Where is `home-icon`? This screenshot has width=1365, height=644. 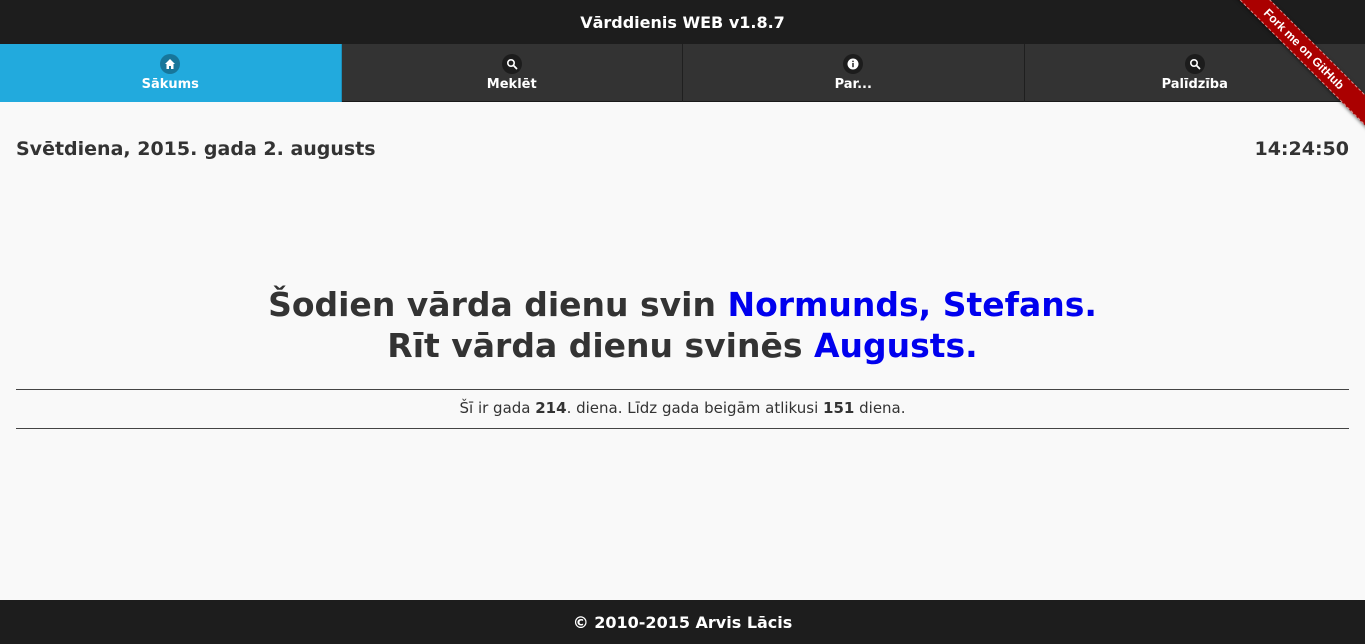 home-icon is located at coordinates (170, 64).